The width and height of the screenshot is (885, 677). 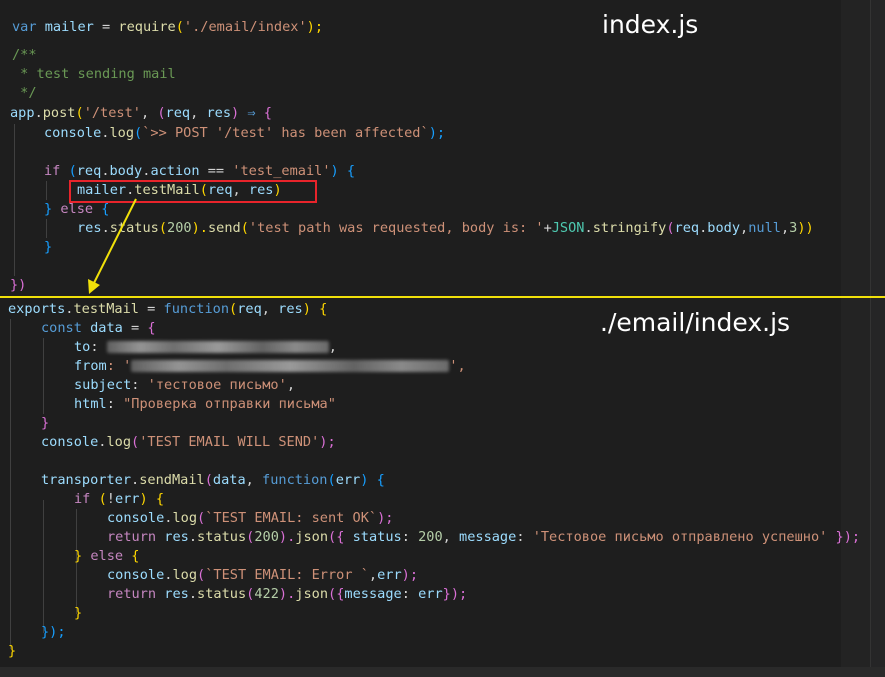 I want to click on code-line: */, so click(x=24, y=93).